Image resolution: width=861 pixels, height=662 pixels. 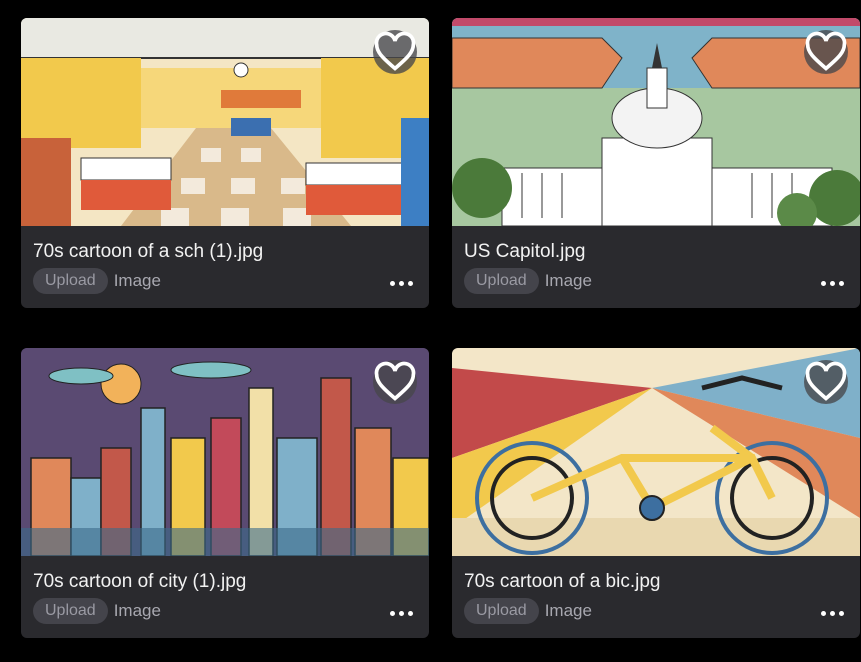 I want to click on asset-title: US Capitol.jpg, so click(x=525, y=251).